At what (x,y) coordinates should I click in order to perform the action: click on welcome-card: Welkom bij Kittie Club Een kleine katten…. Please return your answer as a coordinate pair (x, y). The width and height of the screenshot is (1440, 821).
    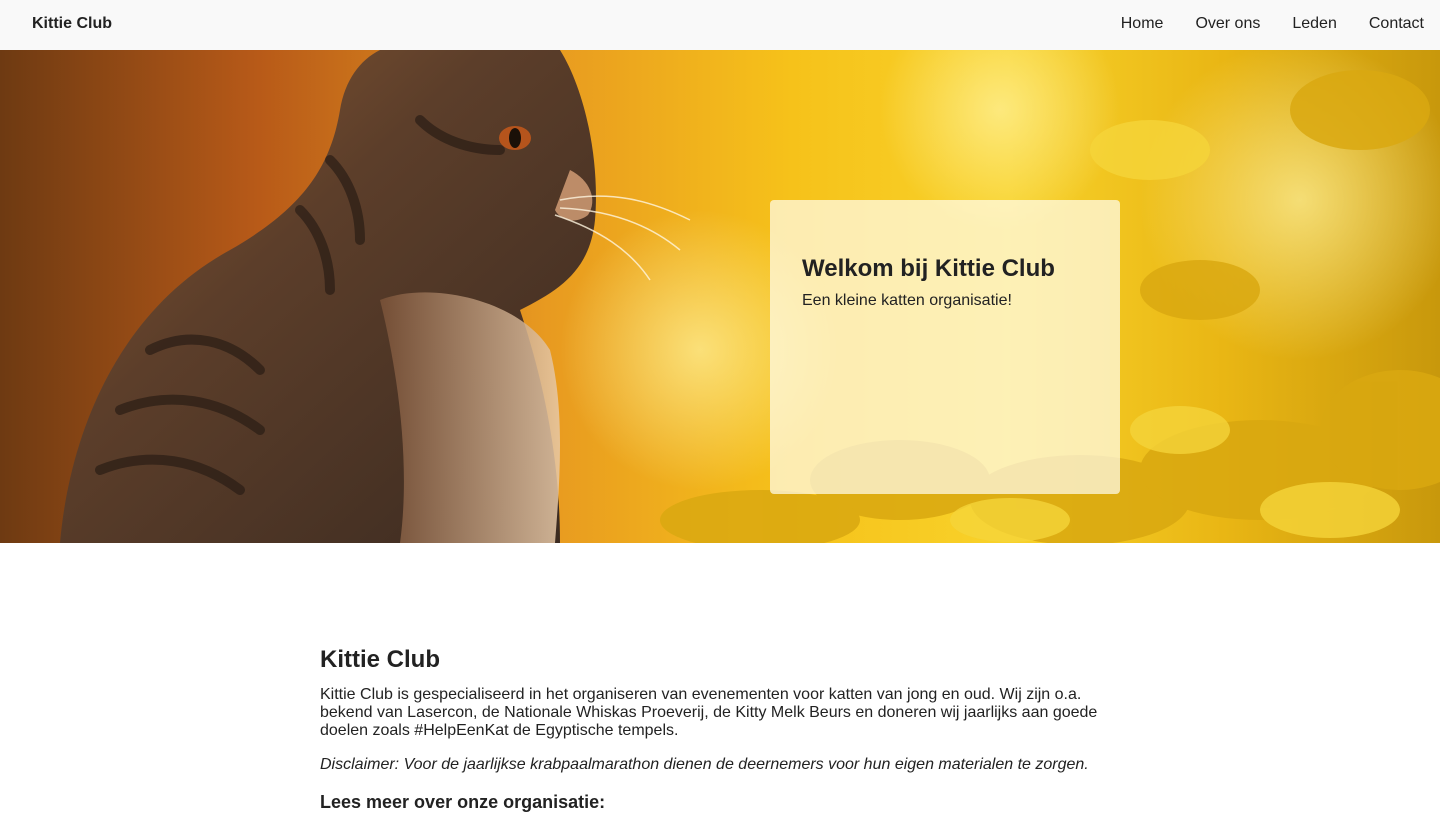
    Looking at the image, I should click on (945, 347).